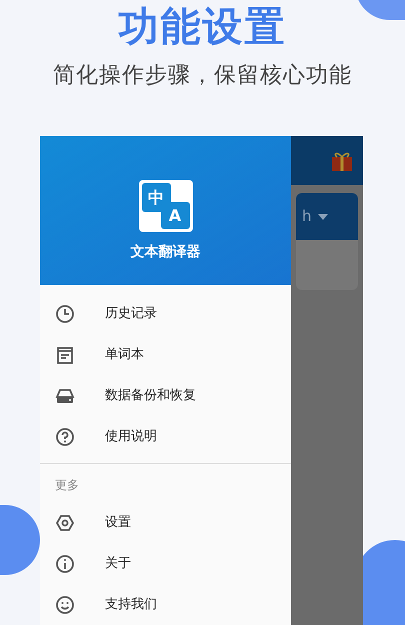 The image size is (405, 625). I want to click on language-label: h, so click(307, 217).